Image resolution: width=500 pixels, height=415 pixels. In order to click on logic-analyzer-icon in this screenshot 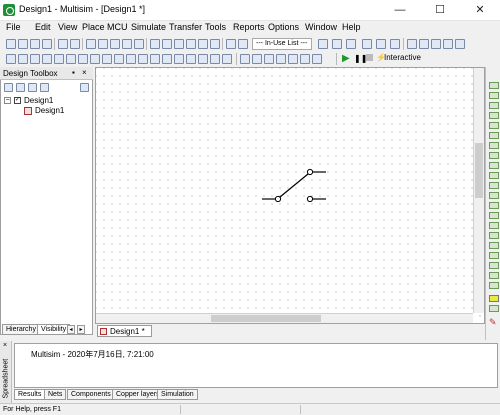, I will do `click(494, 175)`.